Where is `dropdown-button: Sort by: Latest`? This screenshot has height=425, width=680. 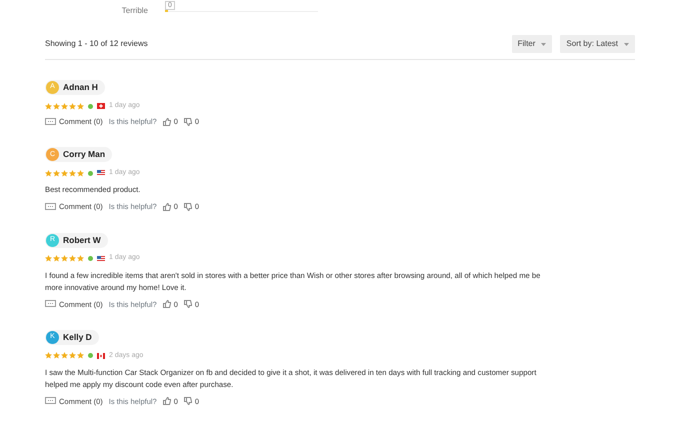 dropdown-button: Sort by: Latest is located at coordinates (597, 44).